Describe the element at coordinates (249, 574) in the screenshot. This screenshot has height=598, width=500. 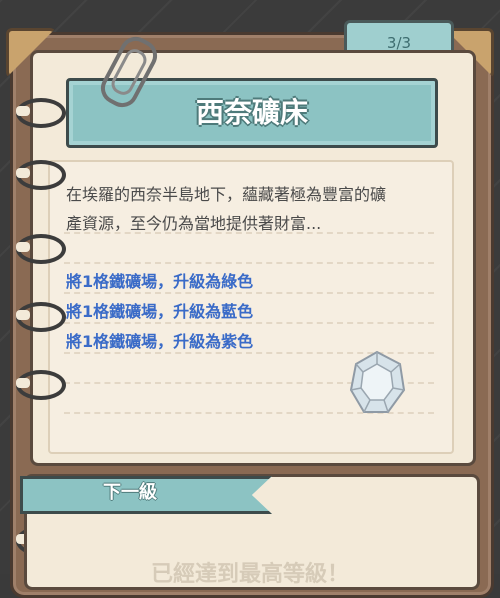
I see `max-level-status: 已經達到最高等級！` at that location.